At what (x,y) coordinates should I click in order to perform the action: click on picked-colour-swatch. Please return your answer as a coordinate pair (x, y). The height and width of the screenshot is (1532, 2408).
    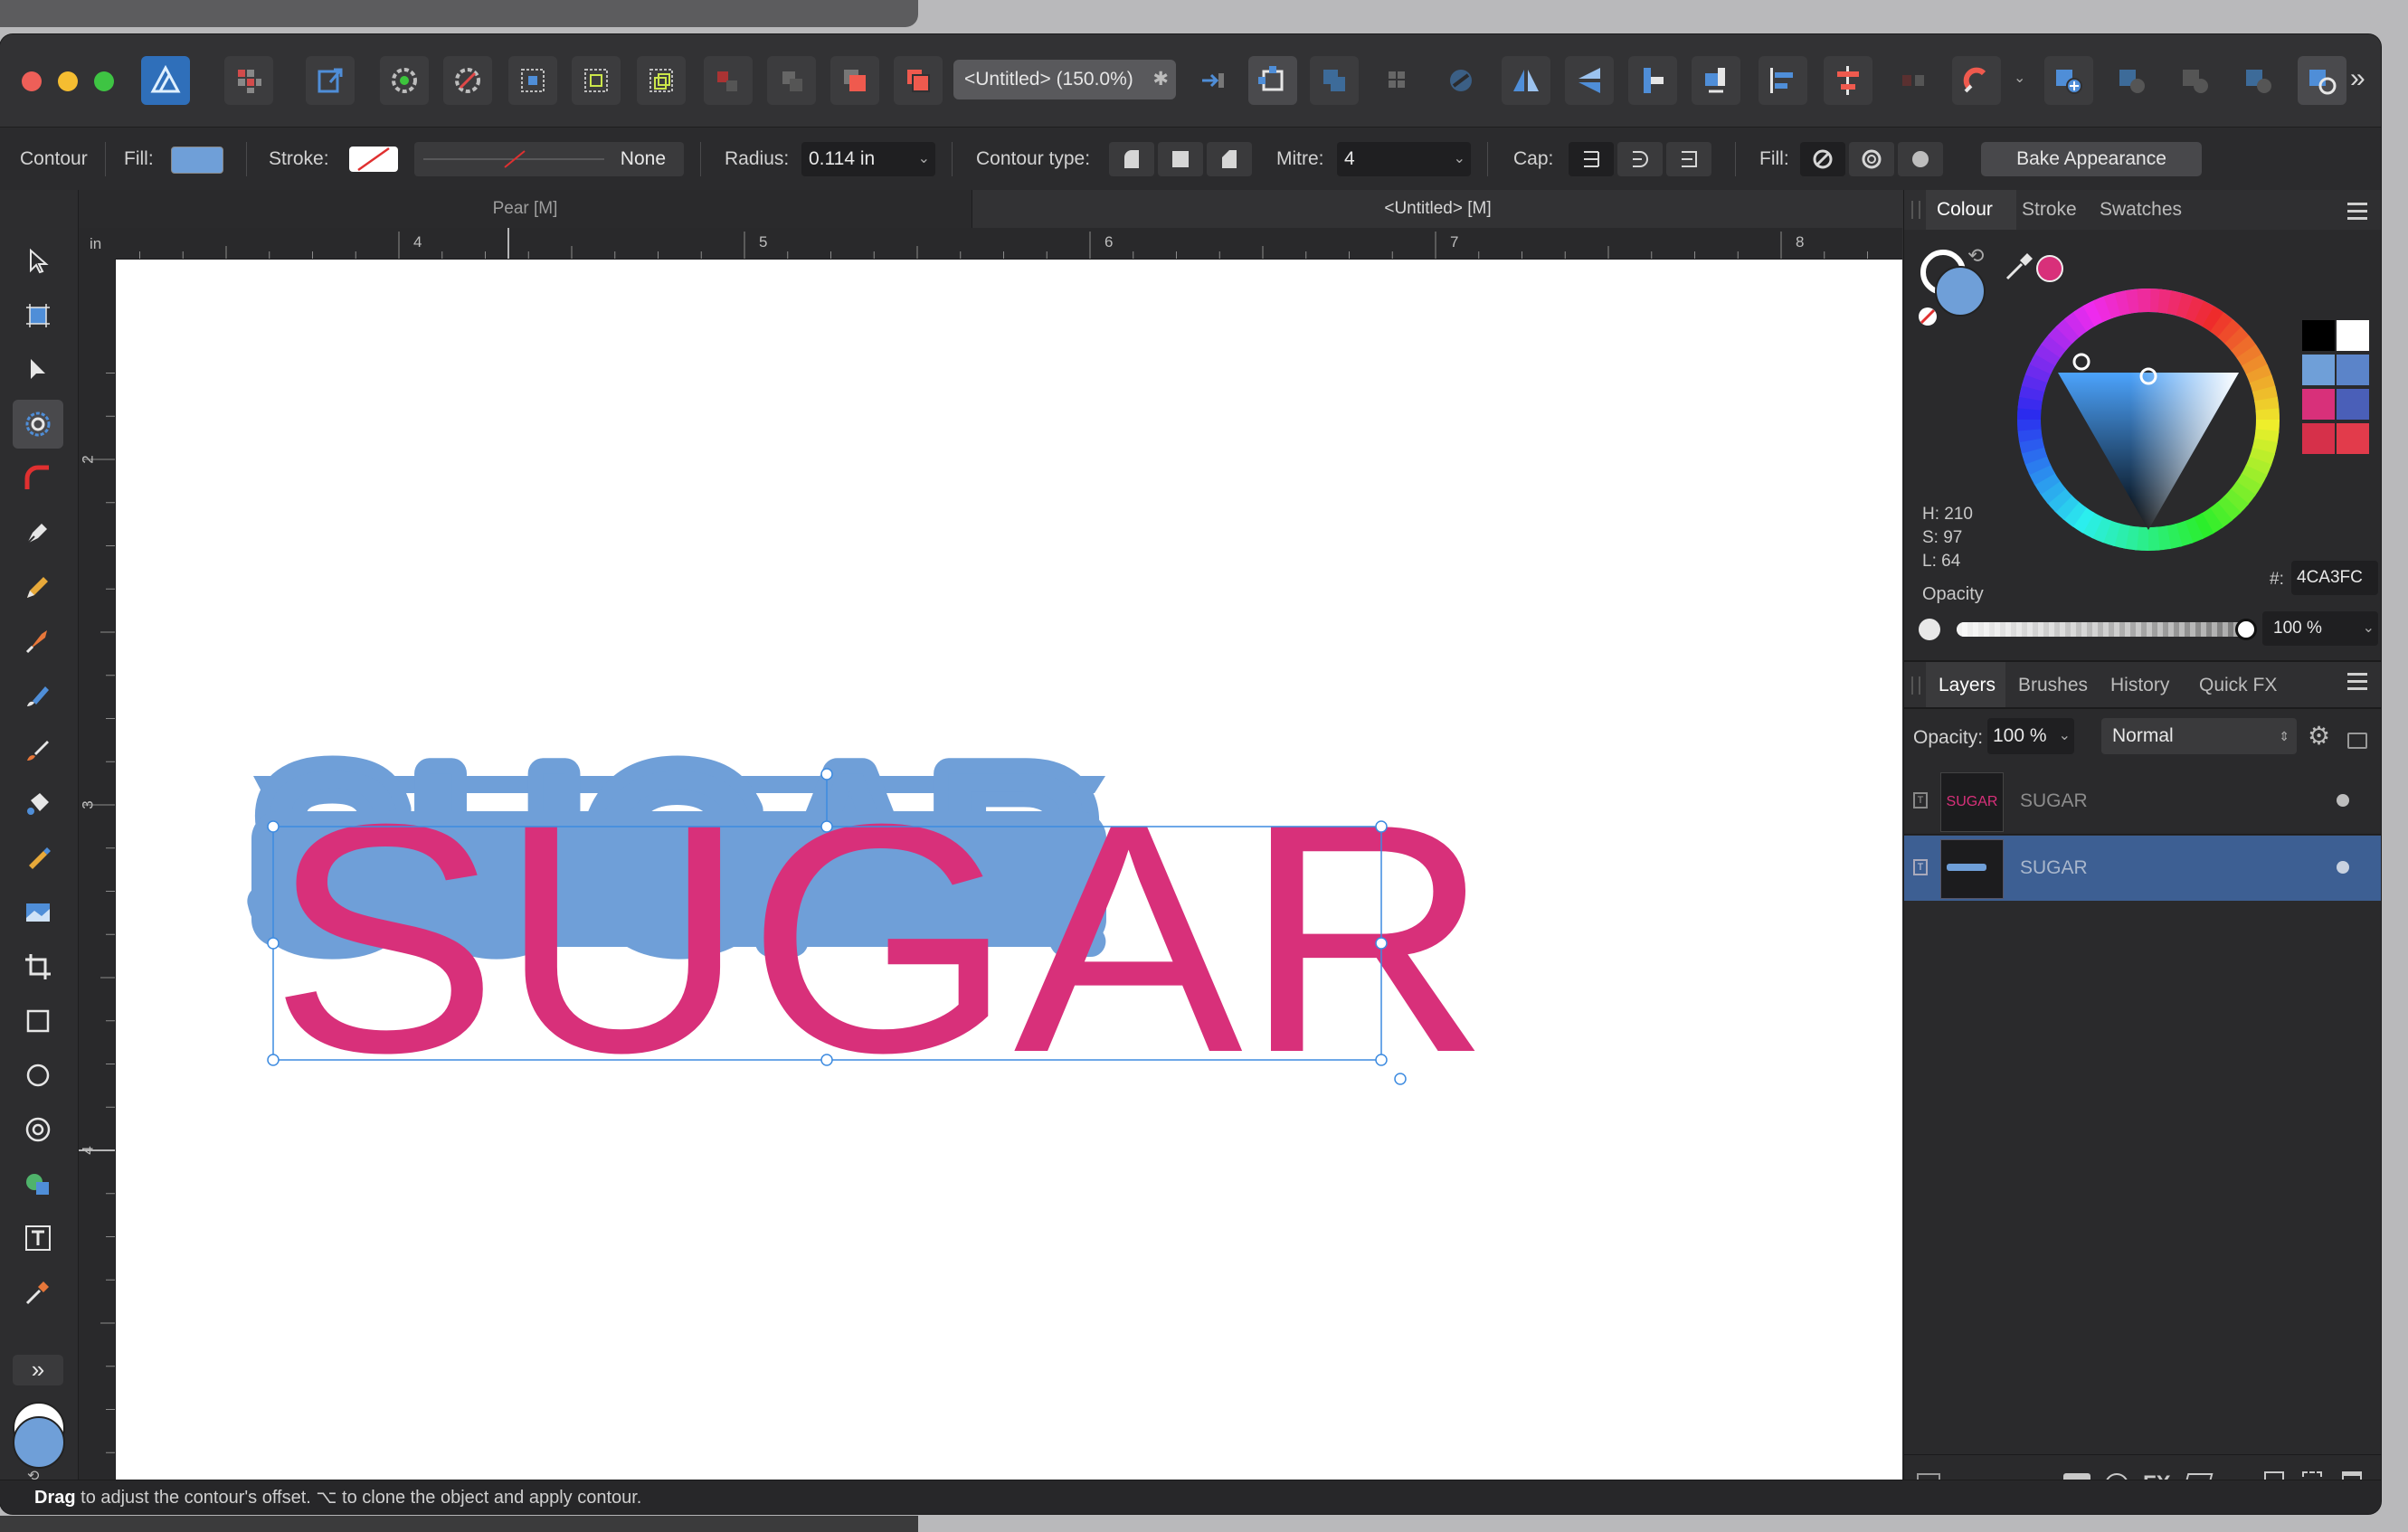
    Looking at the image, I should click on (2049, 268).